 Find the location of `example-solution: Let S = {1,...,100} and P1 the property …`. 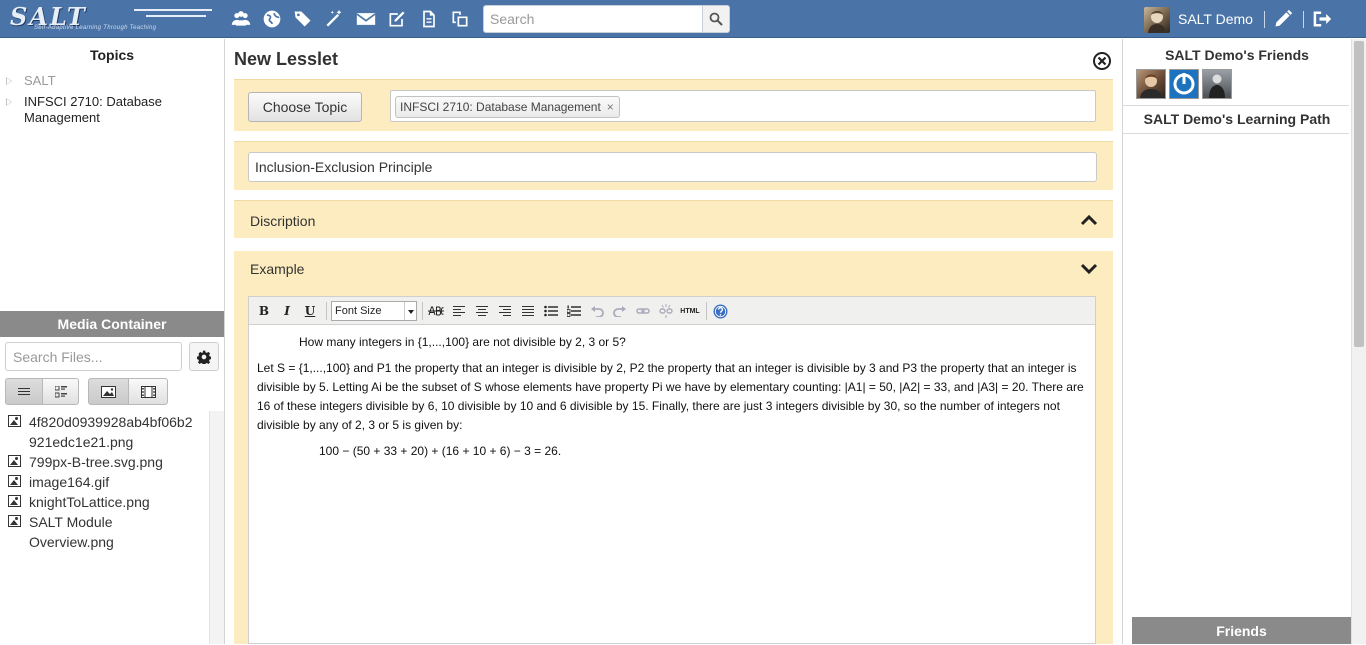

example-solution: Let S = {1,...,100} and P1 the property … is located at coordinates (670, 396).